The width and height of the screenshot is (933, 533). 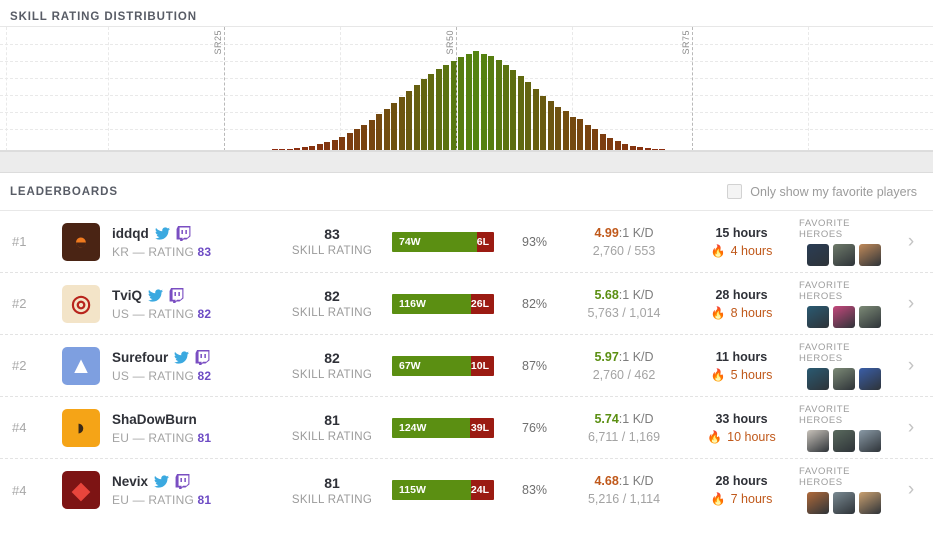 I want to click on player-name: Nevix, so click(x=130, y=481).